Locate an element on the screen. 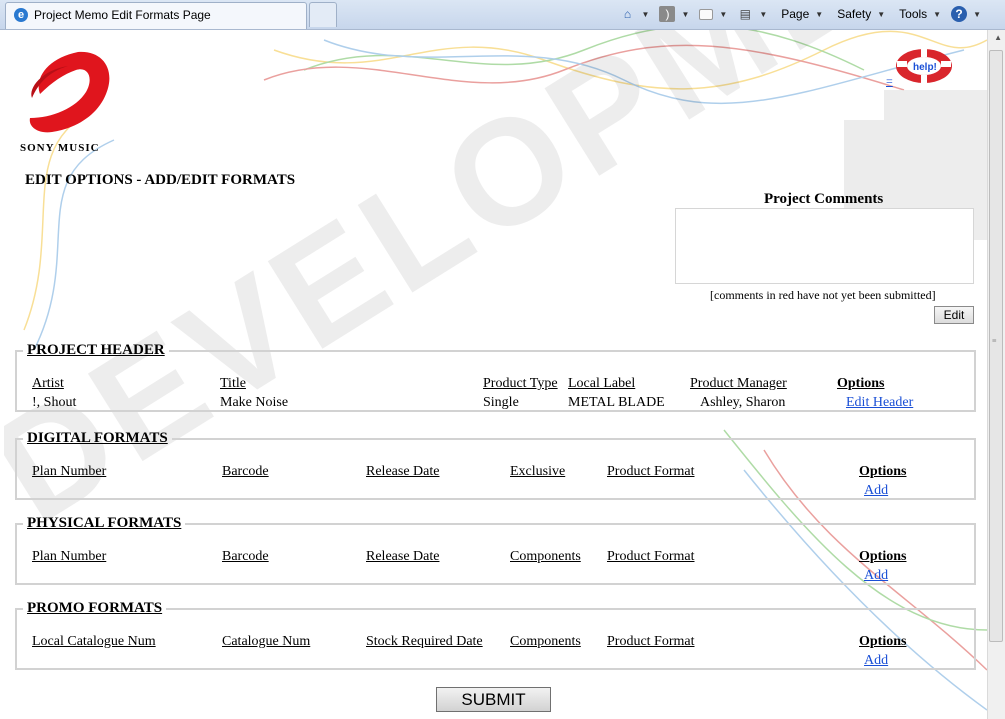 The image size is (1005, 719). cell-product-manager: Ashley, Sharon is located at coordinates (743, 402).